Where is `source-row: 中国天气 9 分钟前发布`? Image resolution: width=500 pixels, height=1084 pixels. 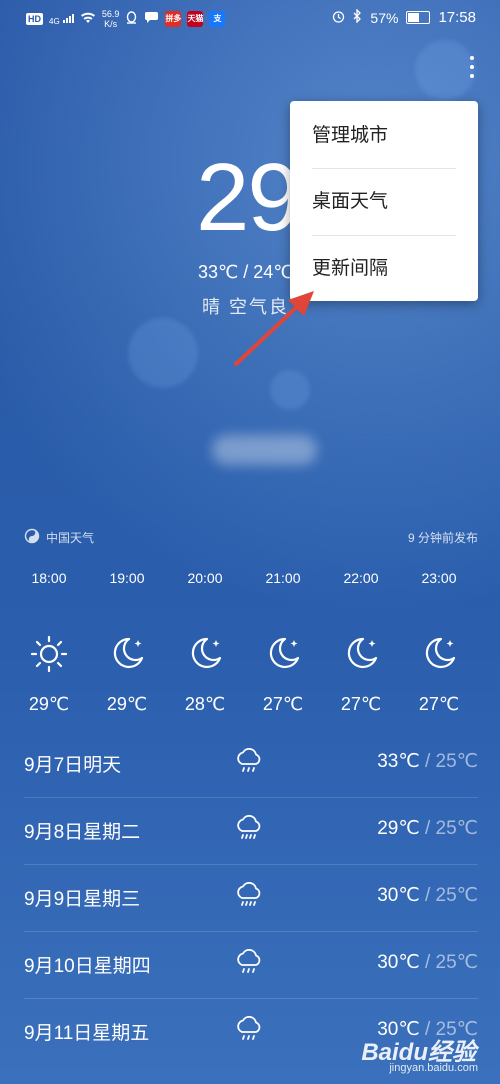 source-row: 中国天气 9 分钟前发布 is located at coordinates (251, 537).